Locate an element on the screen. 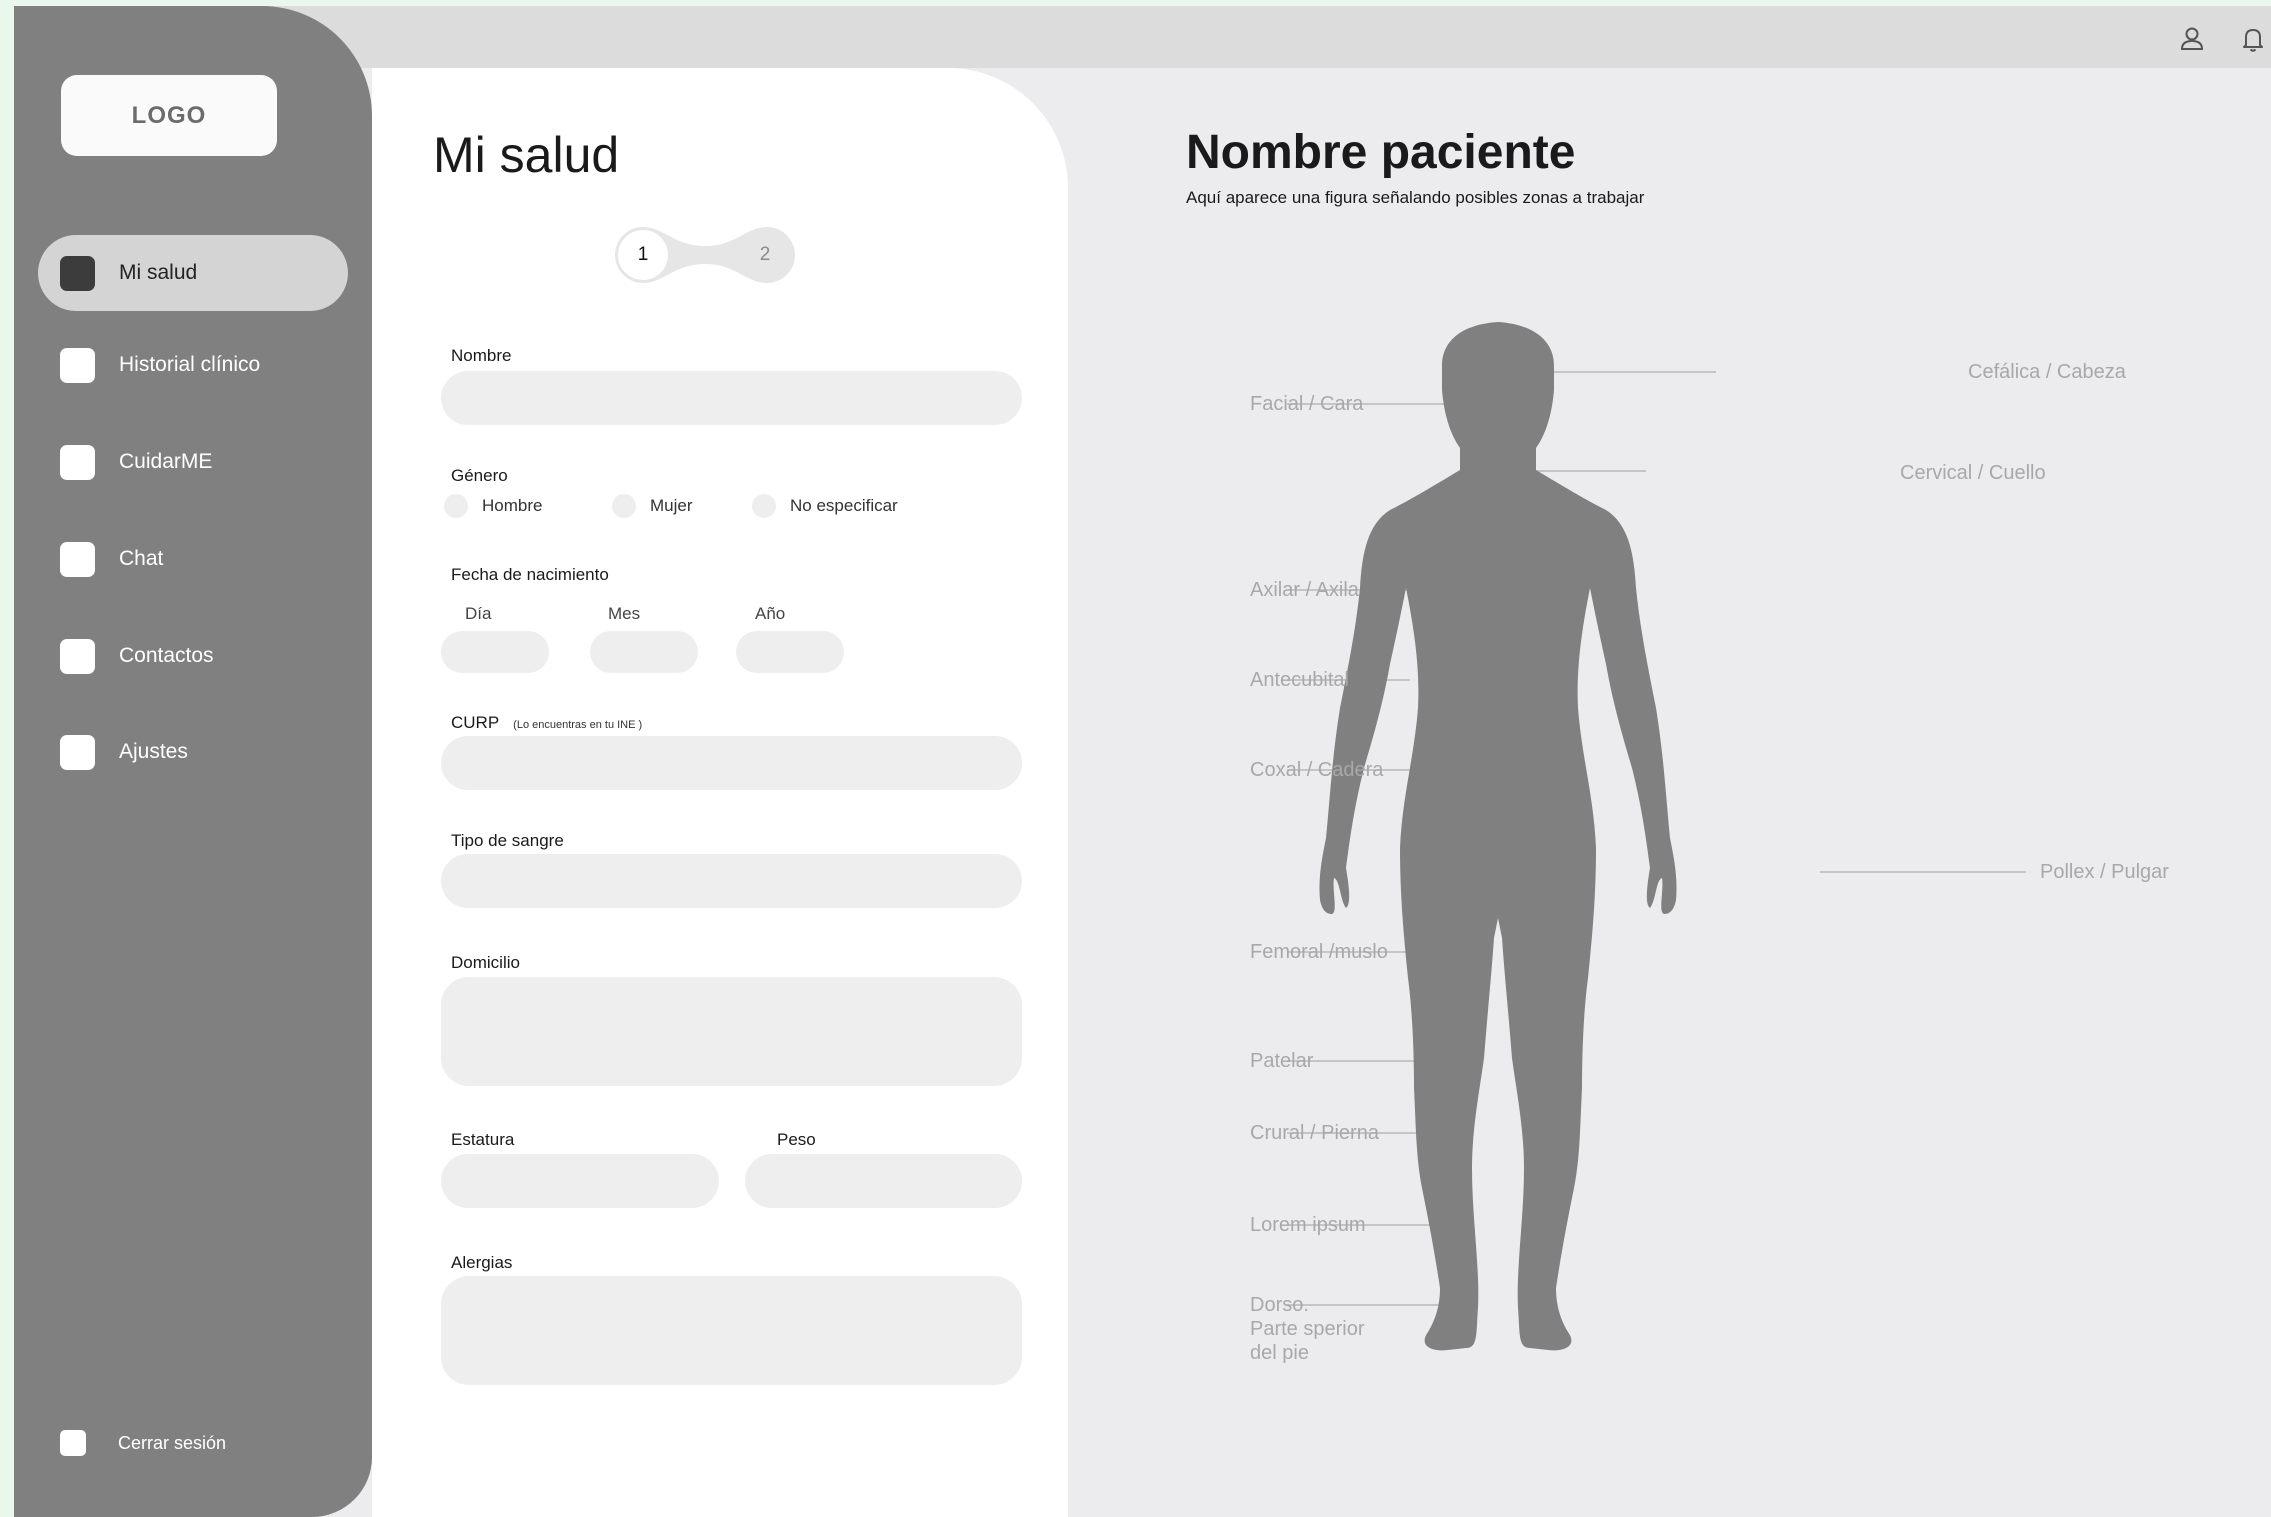 The height and width of the screenshot is (1517, 2271). zone-femoral: Femoral /muslo is located at coordinates (1319, 952).